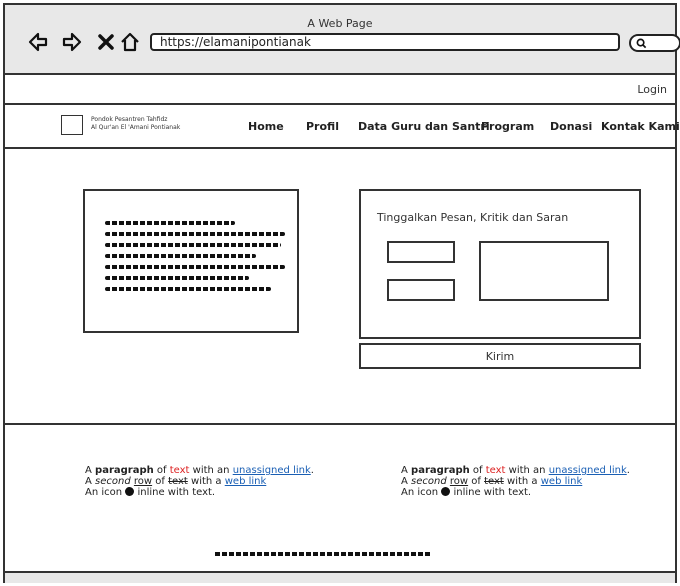  I want to click on window-title: A Web Page, so click(340, 23).